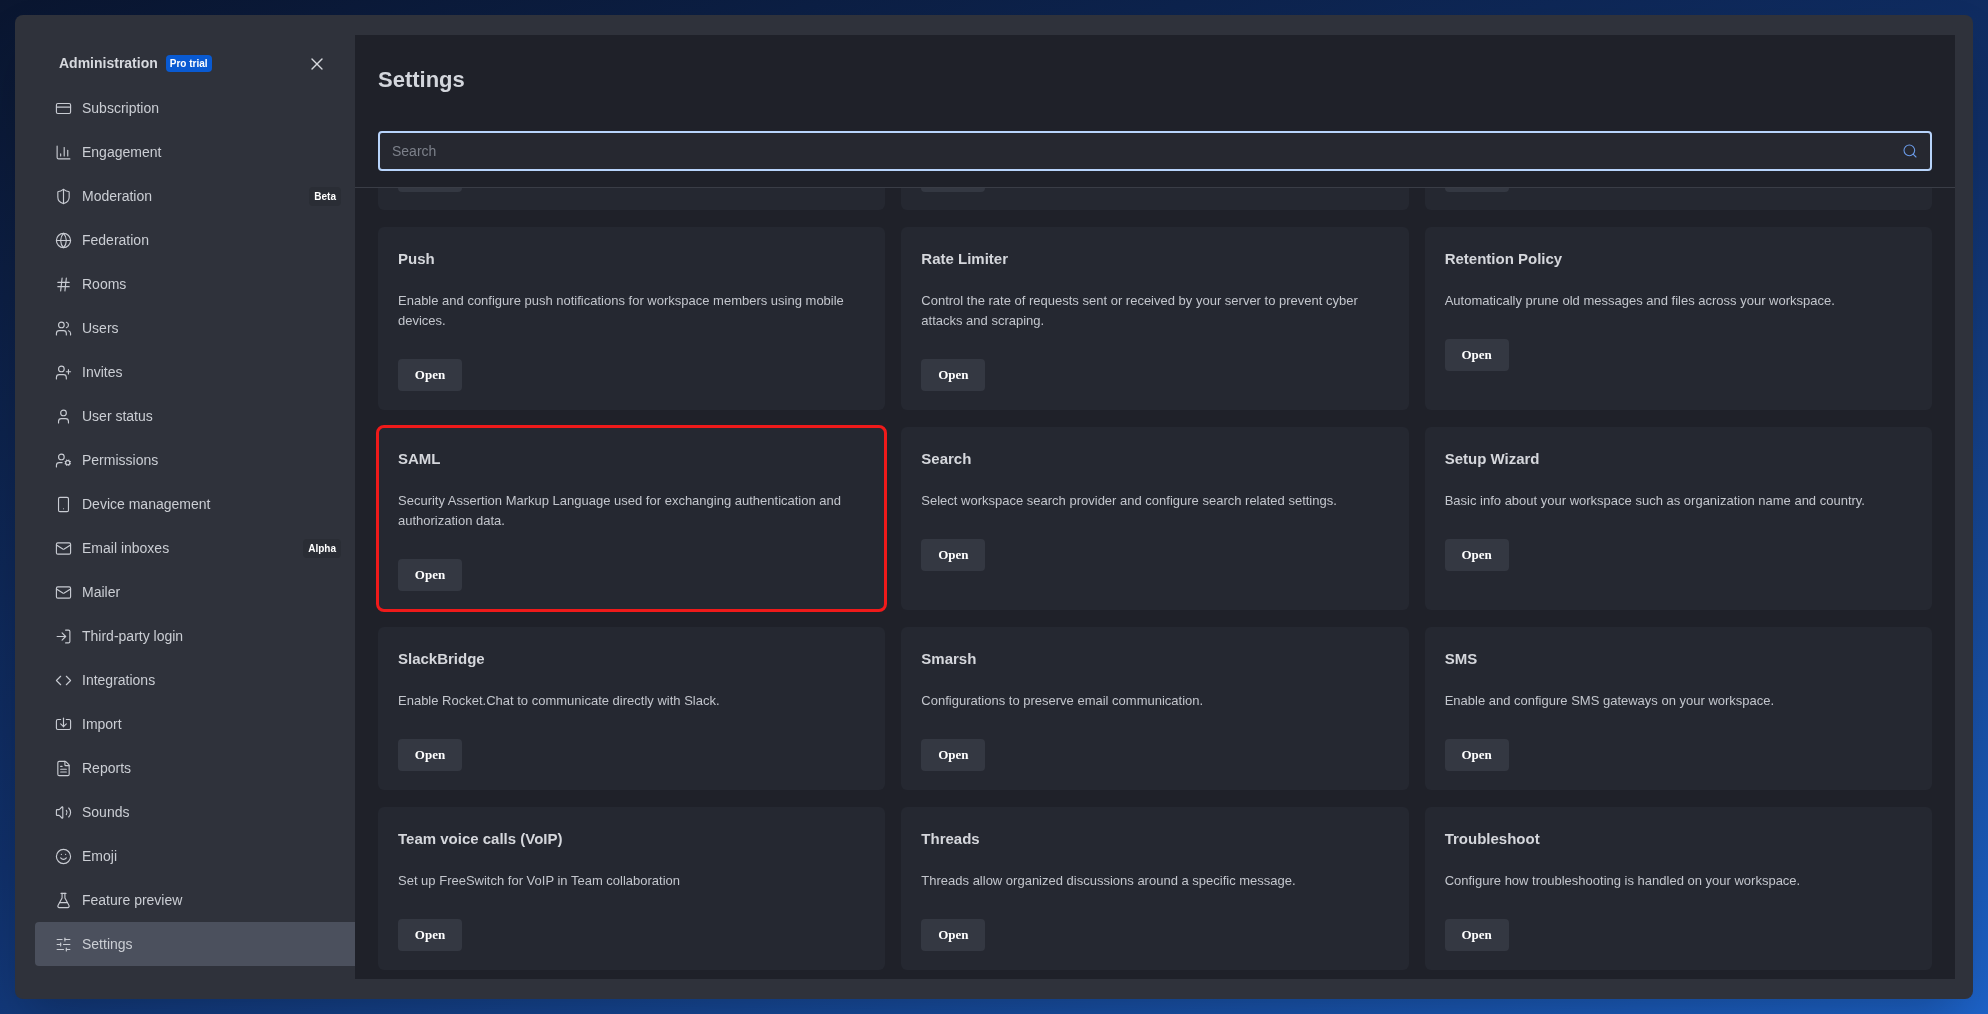  What do you see at coordinates (195, 812) in the screenshot?
I see `sidebar-item: Sounds` at bounding box center [195, 812].